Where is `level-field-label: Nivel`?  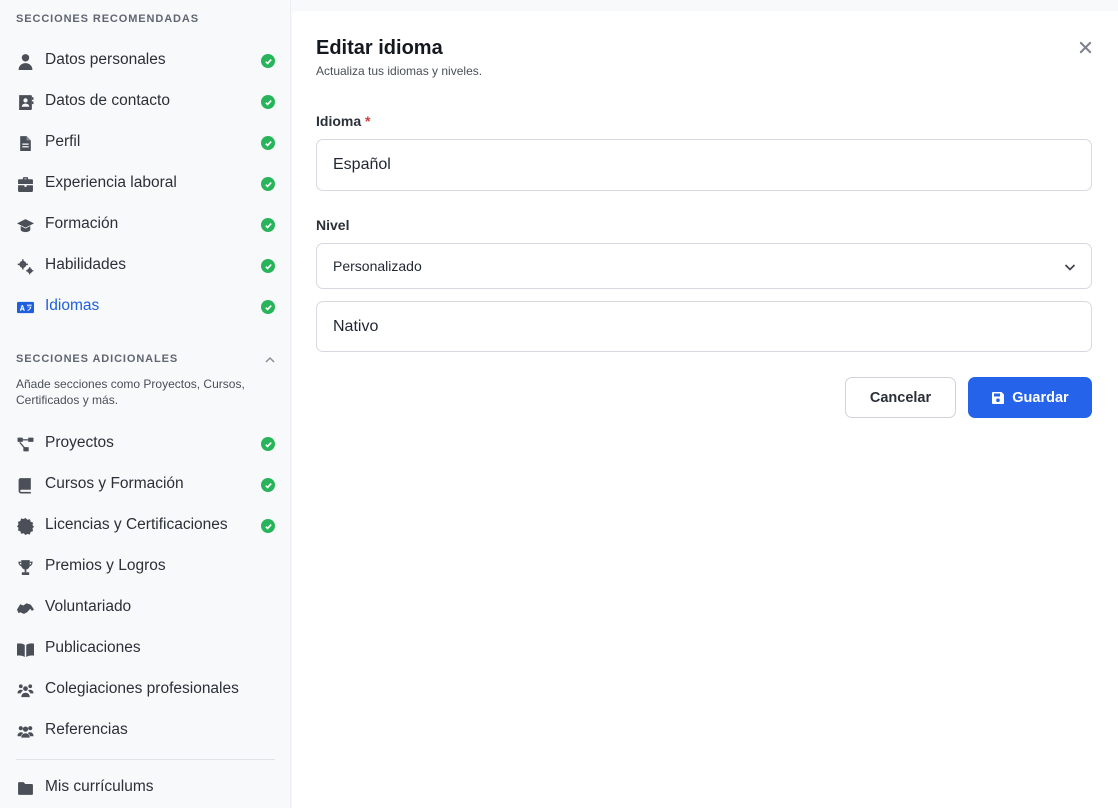
level-field-label: Nivel is located at coordinates (333, 225).